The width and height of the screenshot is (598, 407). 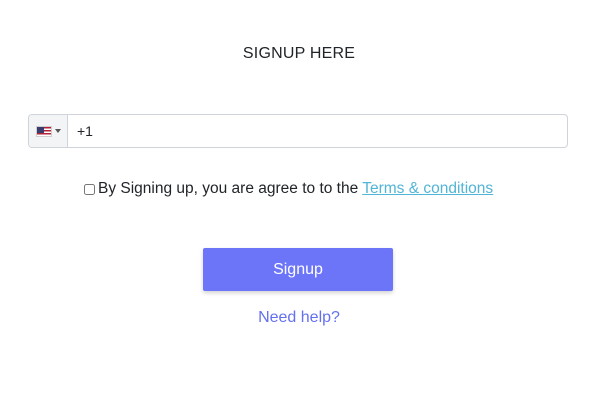 I want to click on terms-label: By Signing up, you are agree to to the, so click(x=228, y=188).